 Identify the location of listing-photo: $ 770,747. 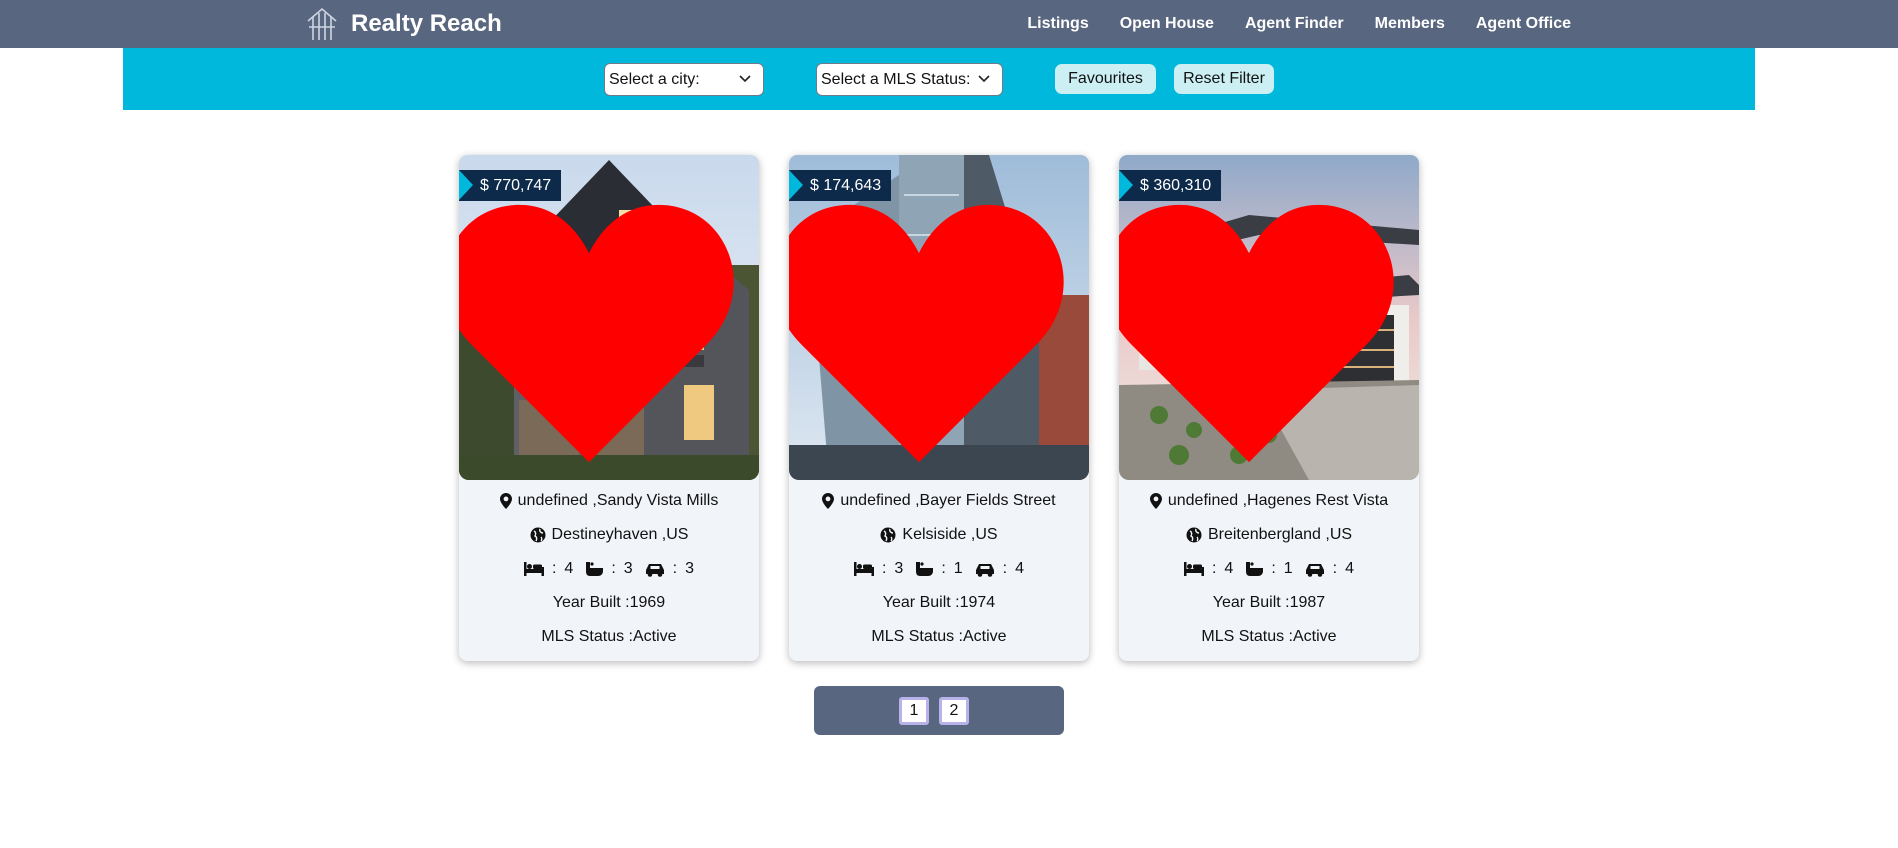
(609, 317).